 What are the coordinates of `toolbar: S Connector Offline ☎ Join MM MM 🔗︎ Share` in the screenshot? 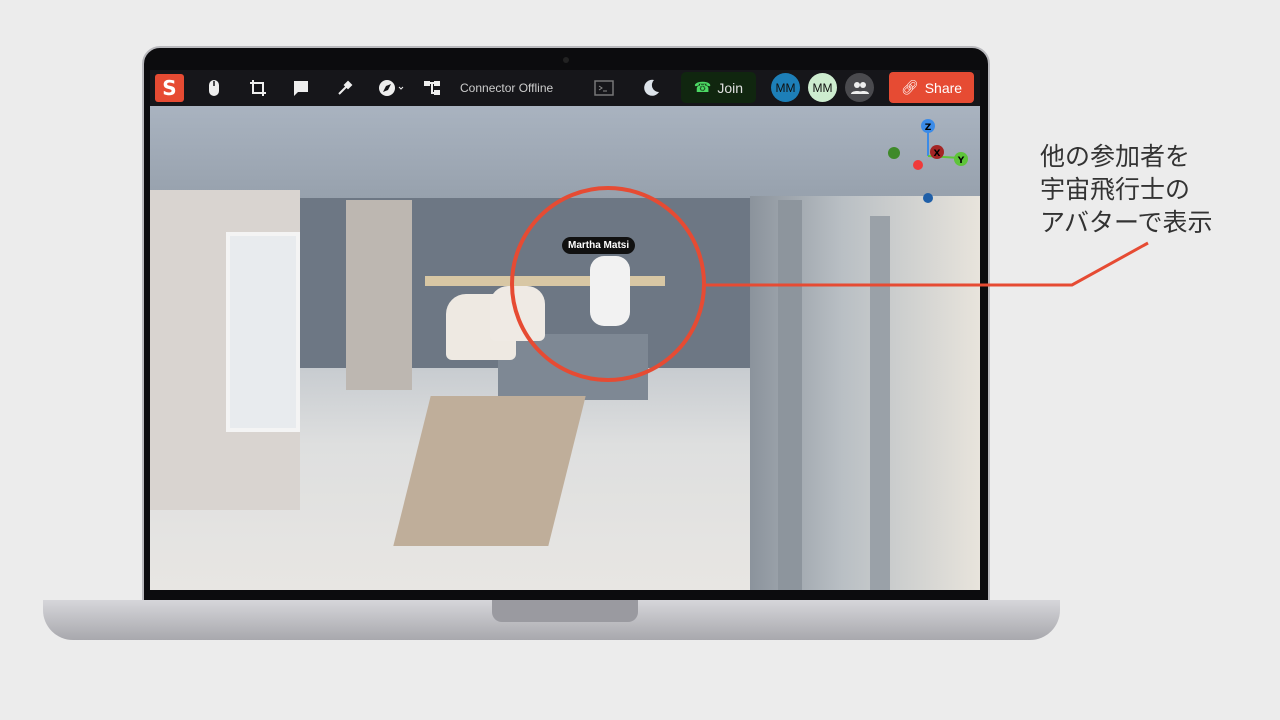 It's located at (565, 88).